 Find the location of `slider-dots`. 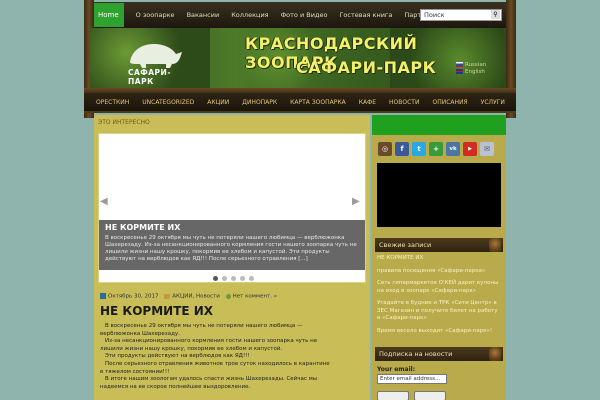

slider-dots is located at coordinates (233, 278).